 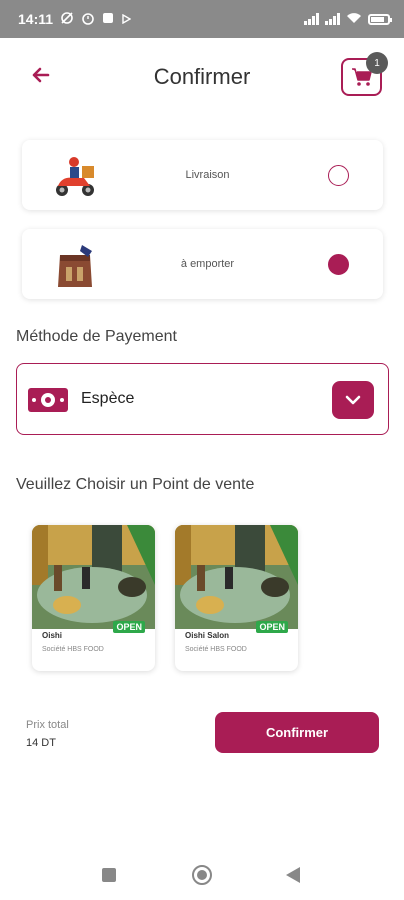 I want to click on store-card-oishi-salon: OPEN Oishi Salon Société HBS FOOD, so click(x=236, y=598).